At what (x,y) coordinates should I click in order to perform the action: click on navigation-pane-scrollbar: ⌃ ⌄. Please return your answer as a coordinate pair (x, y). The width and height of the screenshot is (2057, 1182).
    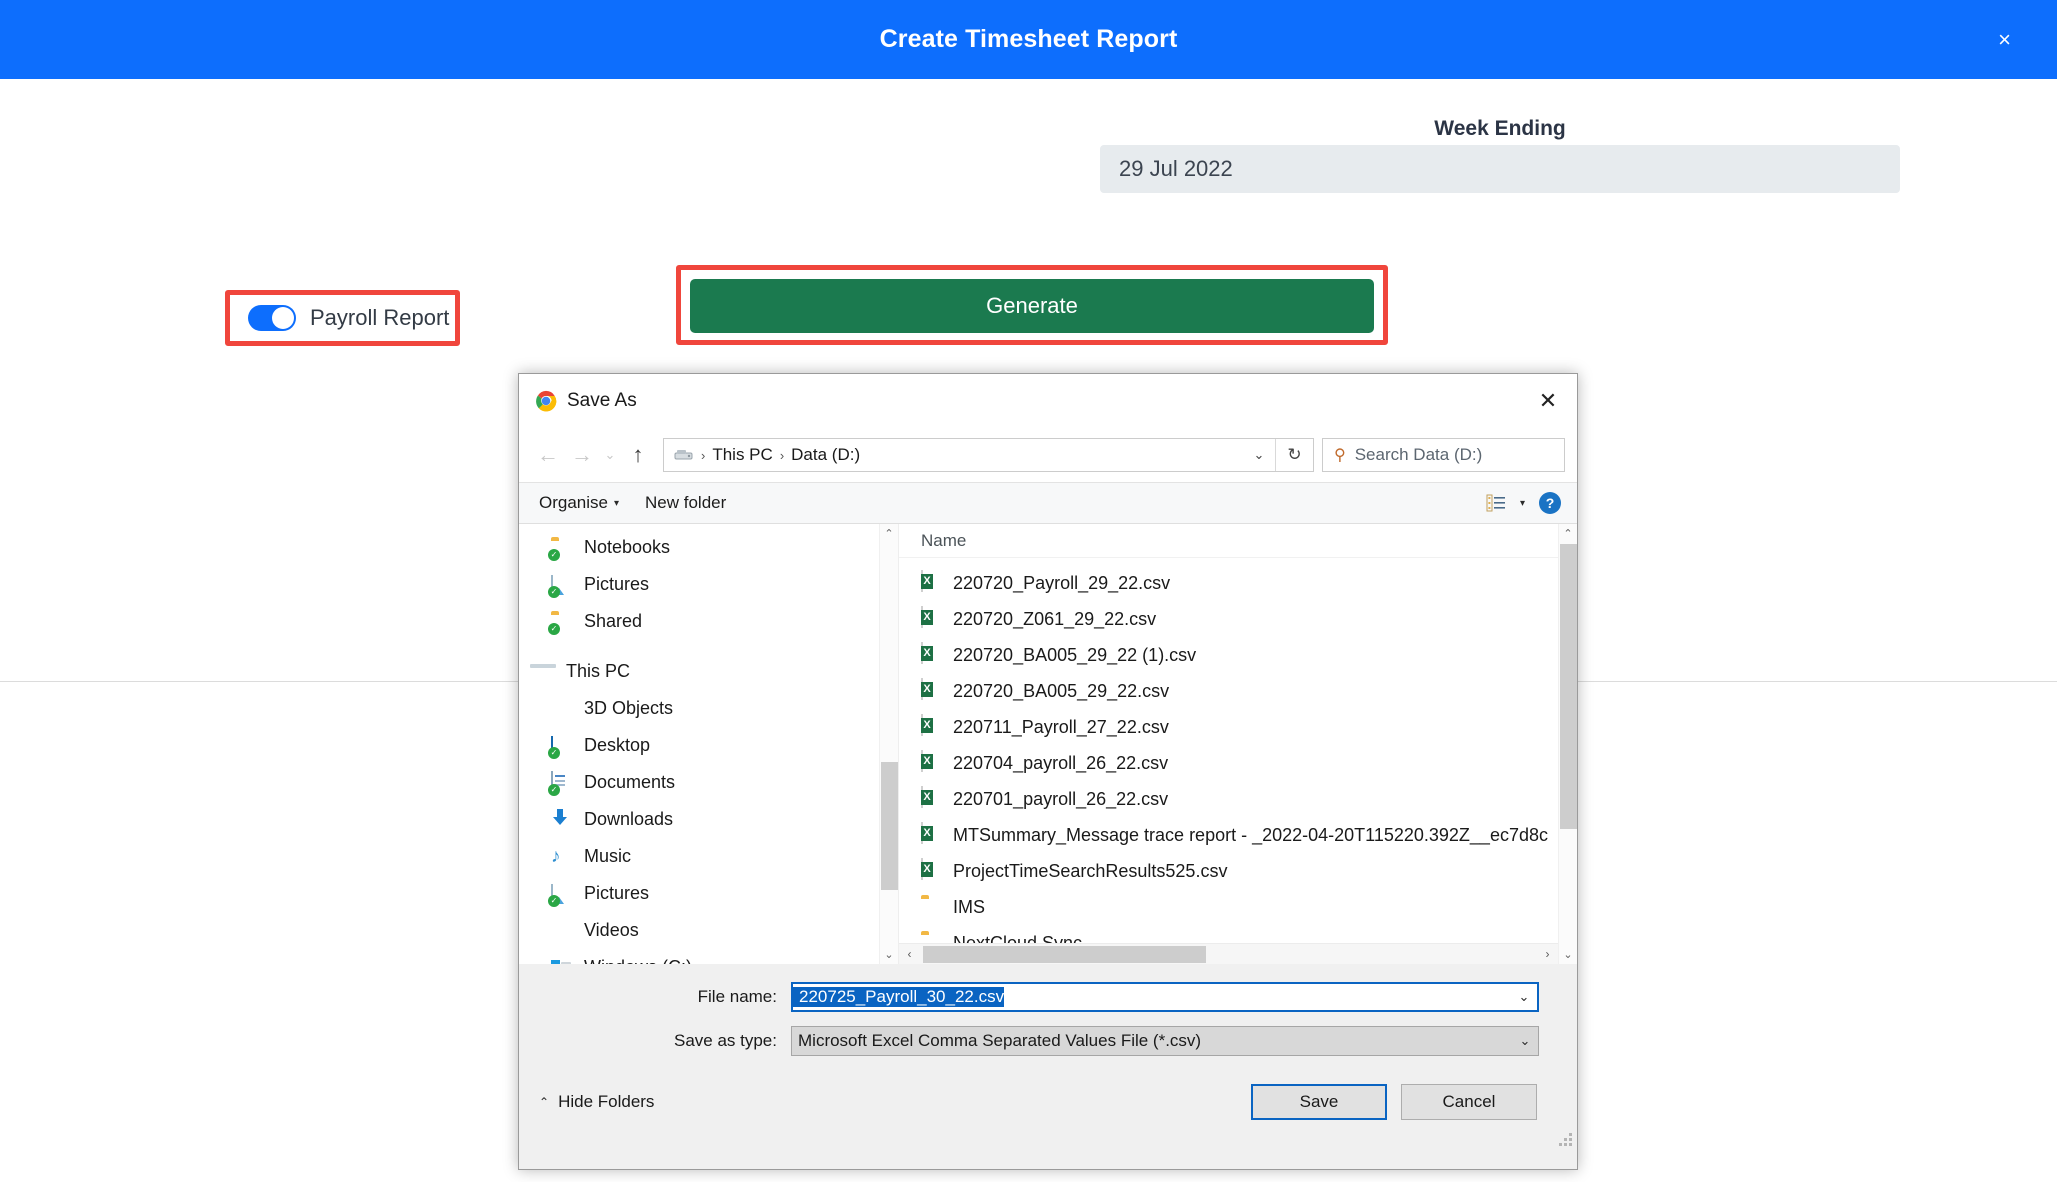
    Looking at the image, I should click on (888, 744).